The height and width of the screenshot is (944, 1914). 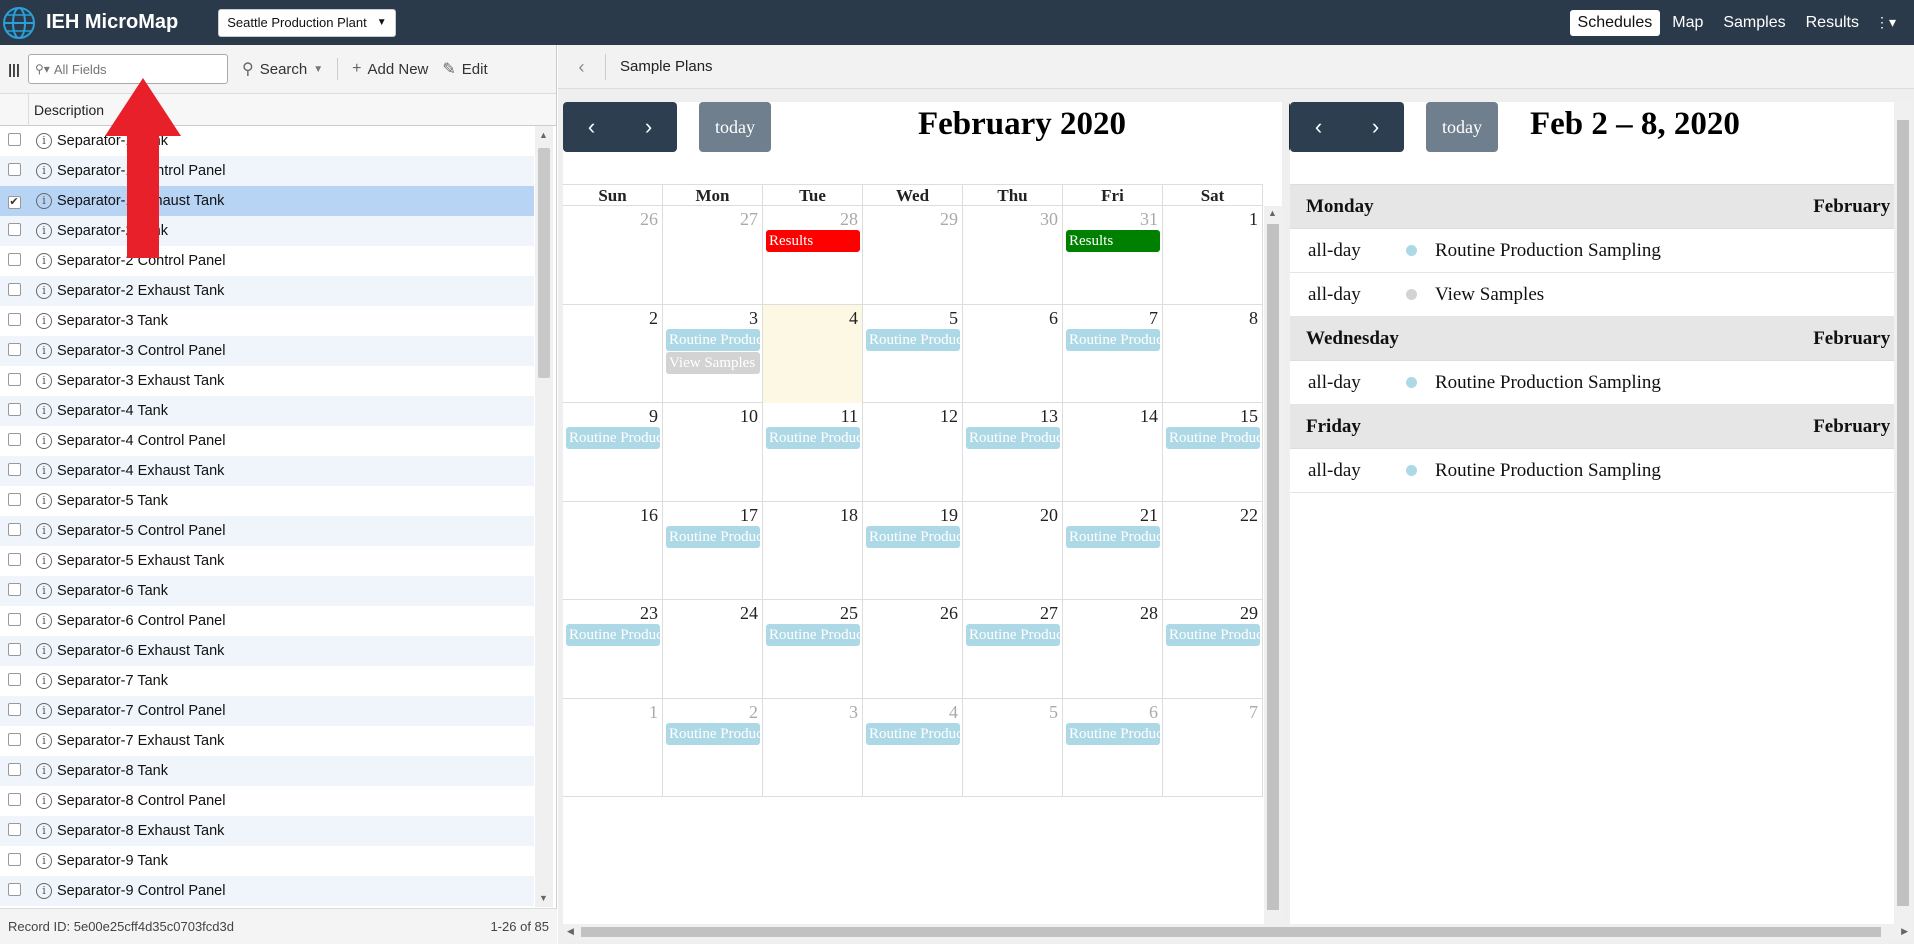 I want to click on horizontal-scrollbar: ◀ ▶, so click(x=1237, y=932).